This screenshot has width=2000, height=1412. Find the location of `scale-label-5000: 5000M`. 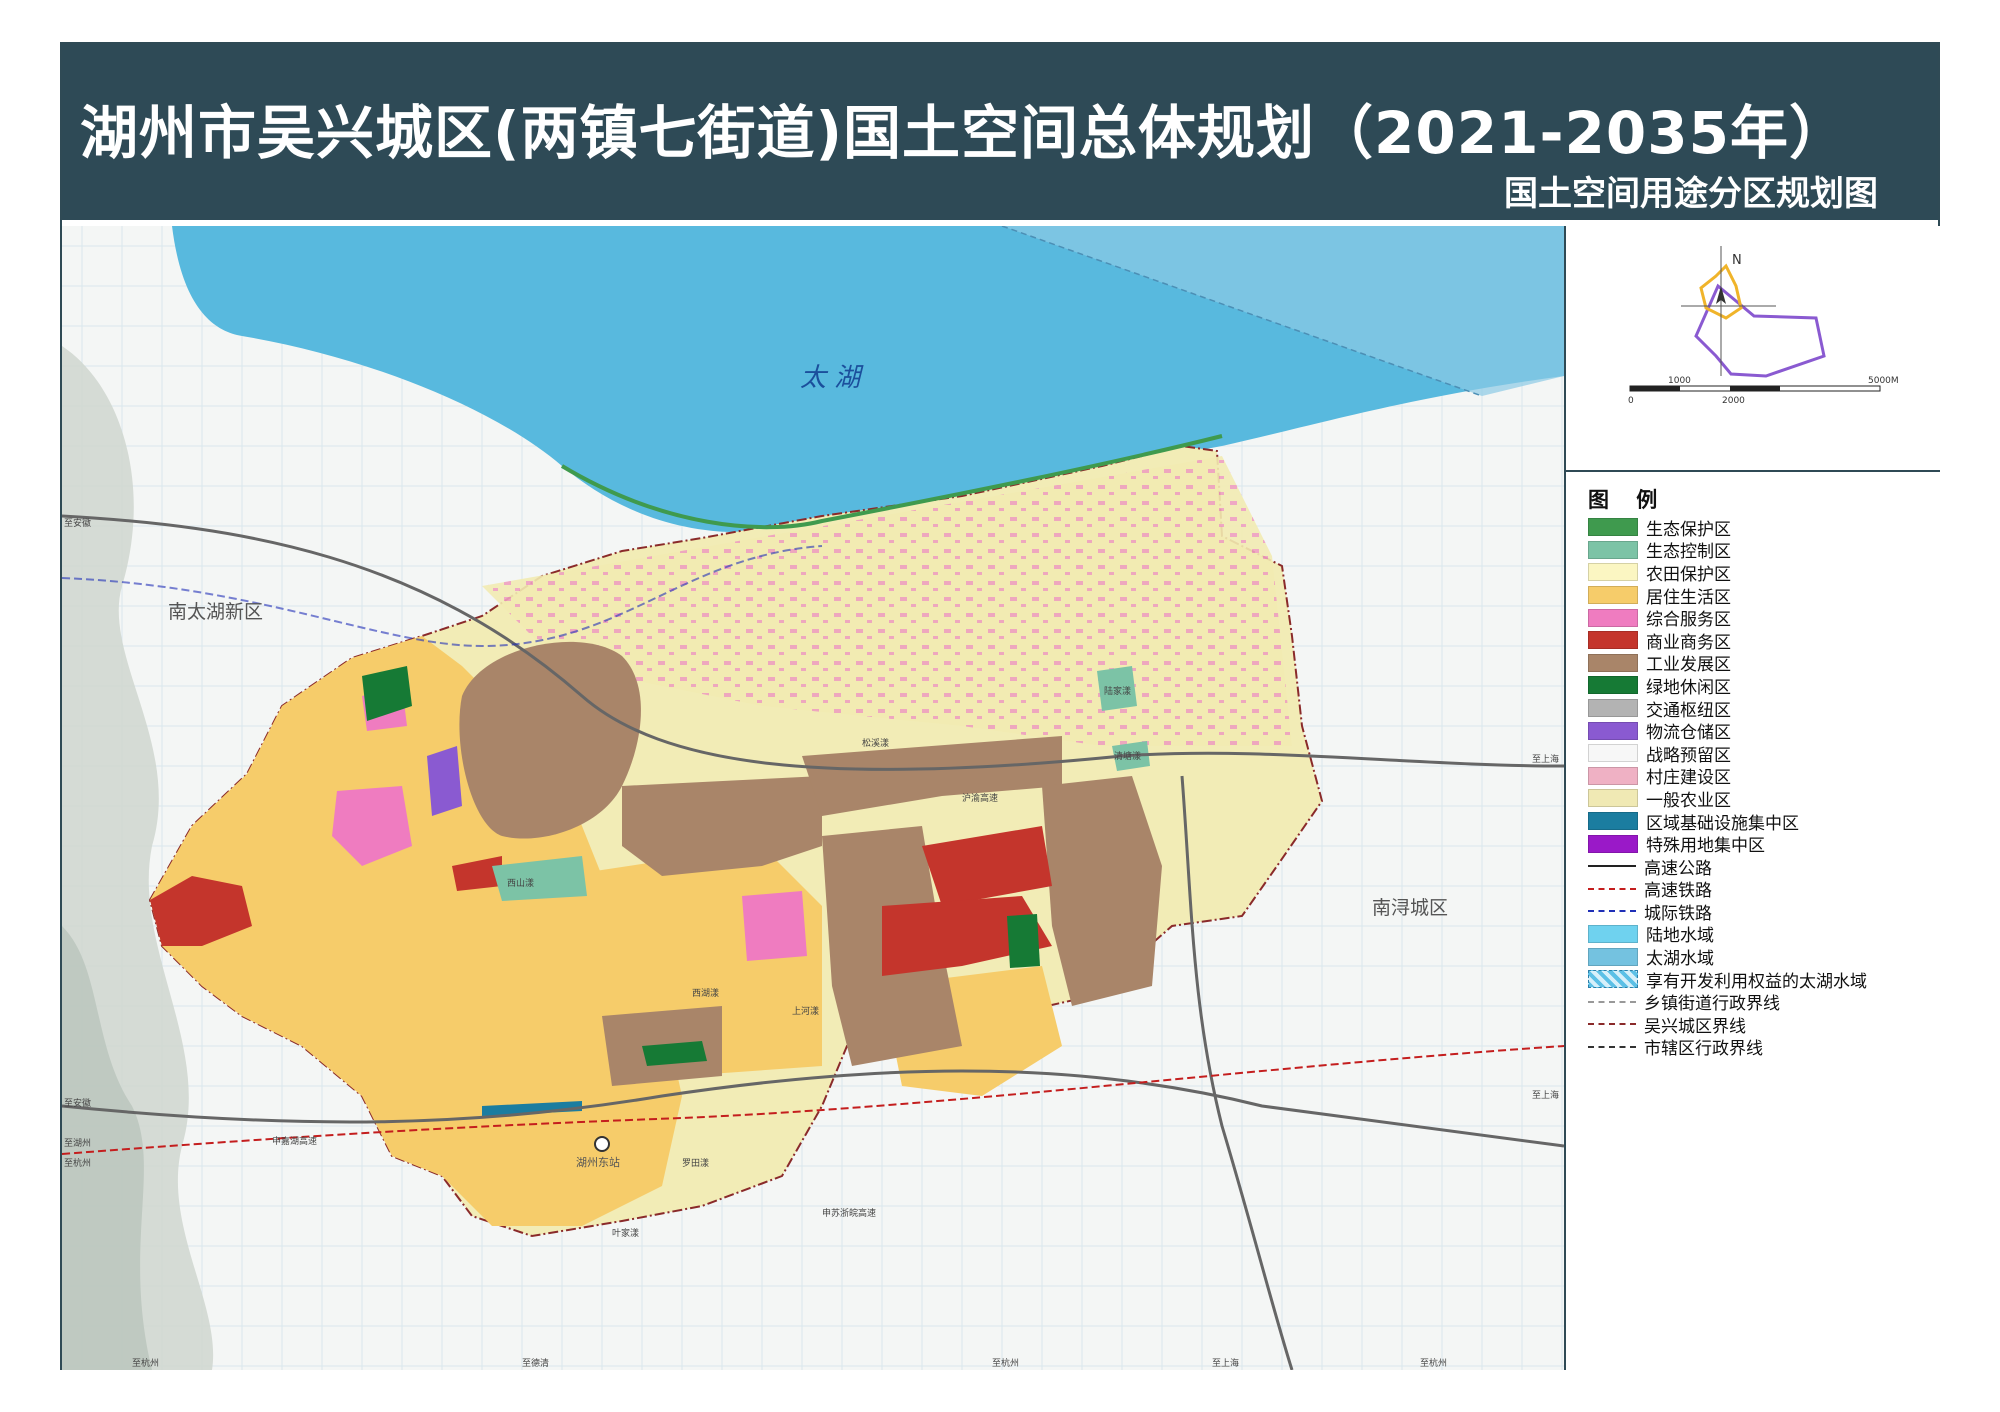

scale-label-5000: 5000M is located at coordinates (1883, 381).